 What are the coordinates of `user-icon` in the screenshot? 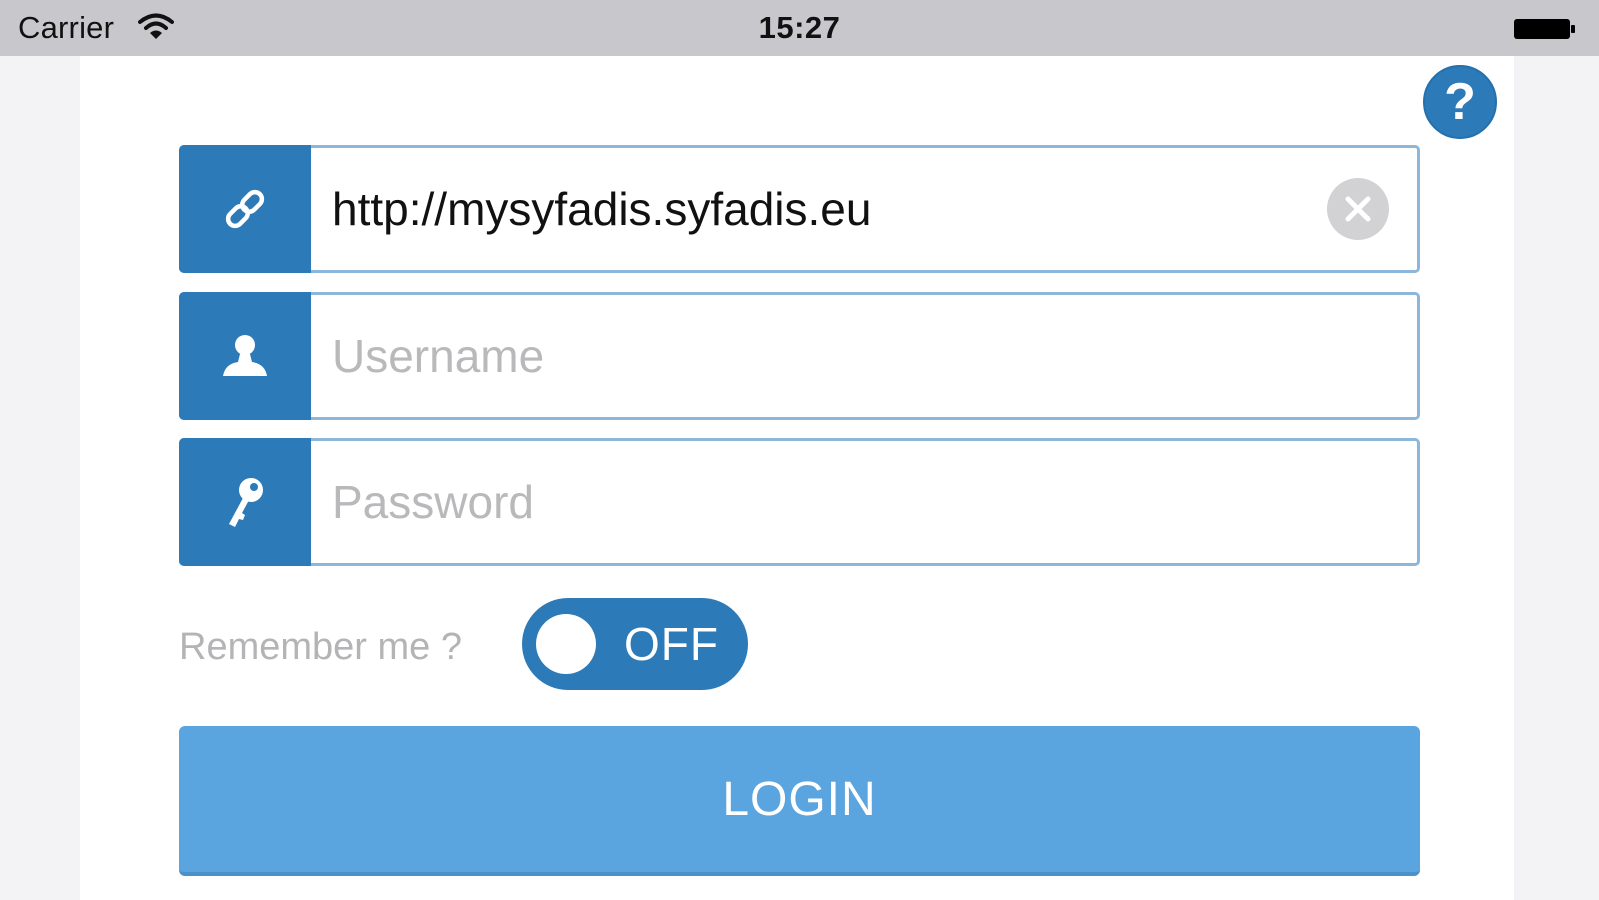 It's located at (245, 355).